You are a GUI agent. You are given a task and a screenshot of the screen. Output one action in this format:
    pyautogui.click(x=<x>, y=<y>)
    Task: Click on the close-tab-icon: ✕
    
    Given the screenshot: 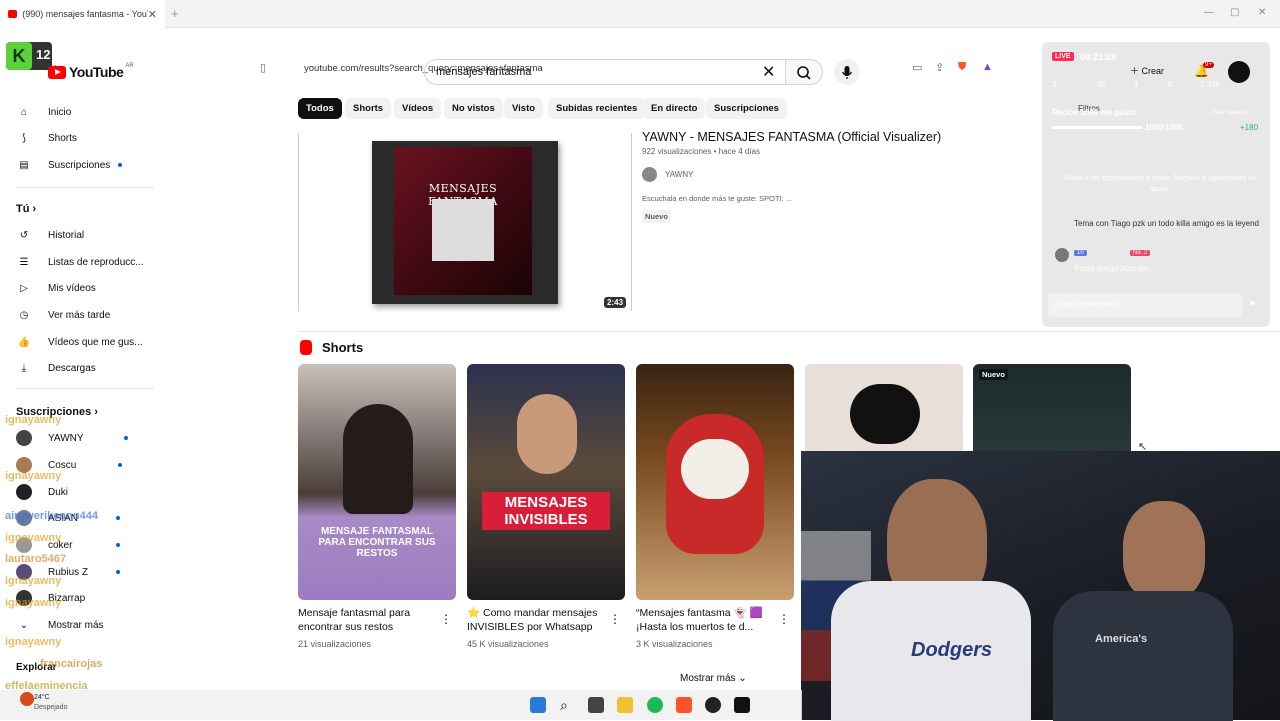 What is the action you would take?
    pyautogui.click(x=152, y=14)
    